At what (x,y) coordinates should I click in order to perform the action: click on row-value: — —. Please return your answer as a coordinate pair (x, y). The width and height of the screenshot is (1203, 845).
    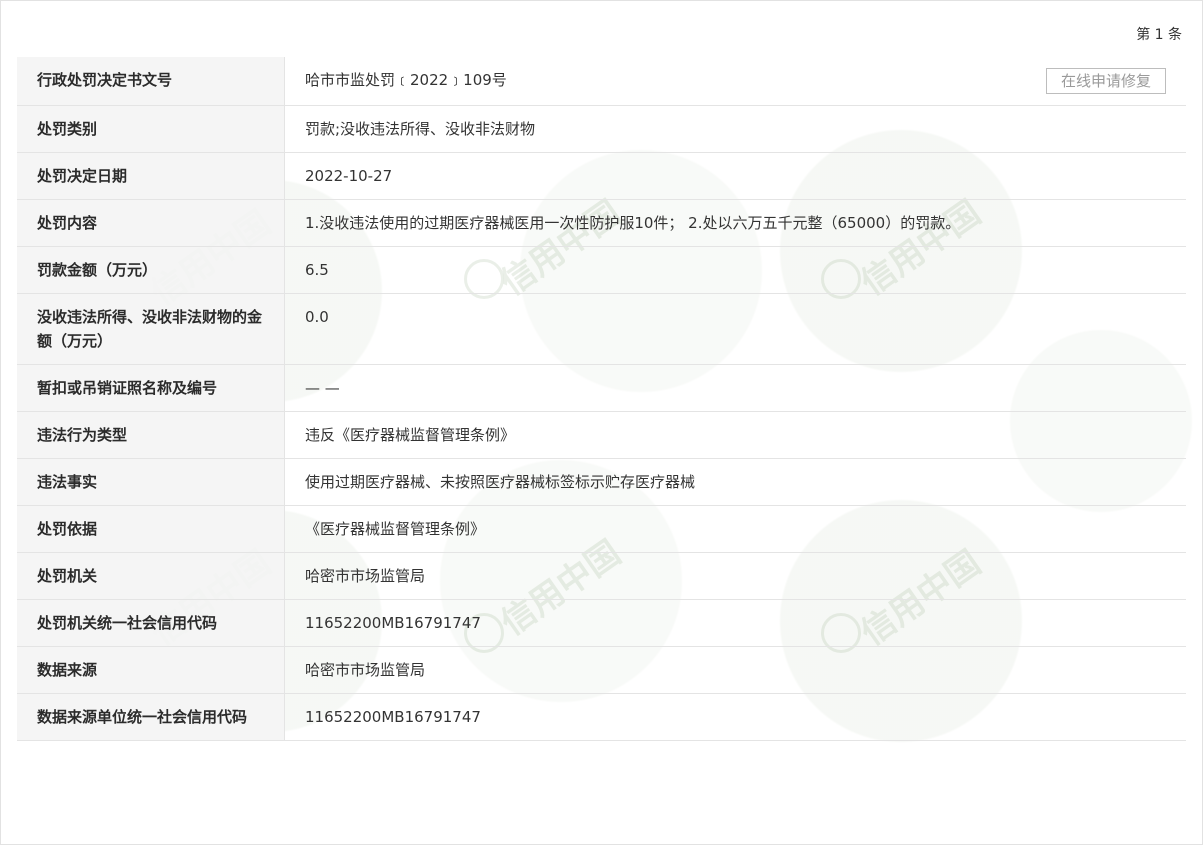
    Looking at the image, I should click on (735, 388).